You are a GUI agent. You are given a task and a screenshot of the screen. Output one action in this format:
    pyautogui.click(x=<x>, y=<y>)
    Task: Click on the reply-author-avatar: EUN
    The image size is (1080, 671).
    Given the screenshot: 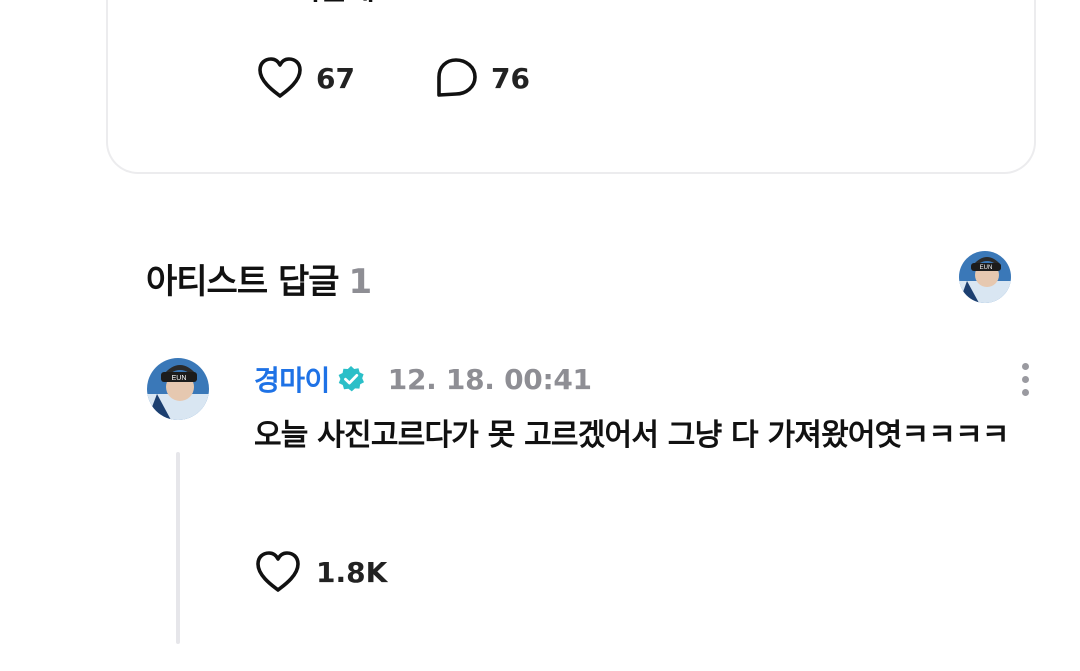 What is the action you would take?
    pyautogui.click(x=178, y=389)
    